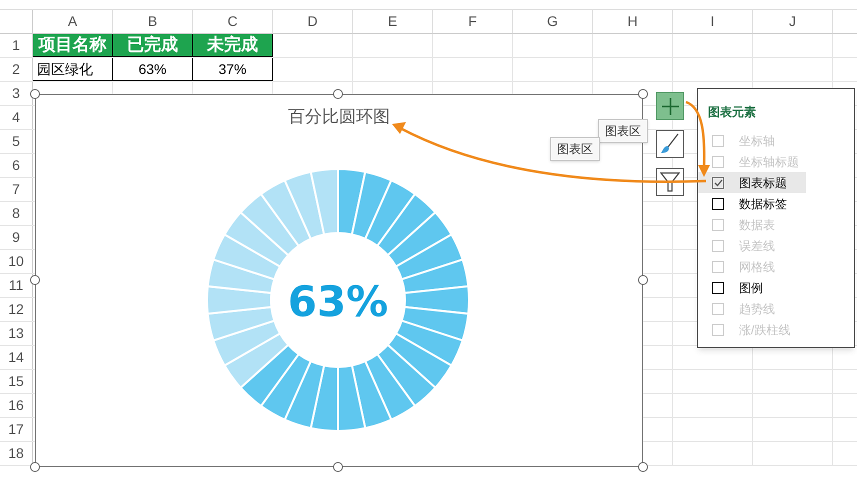 This screenshot has height=480, width=857. I want to click on filter-button, so click(670, 182).